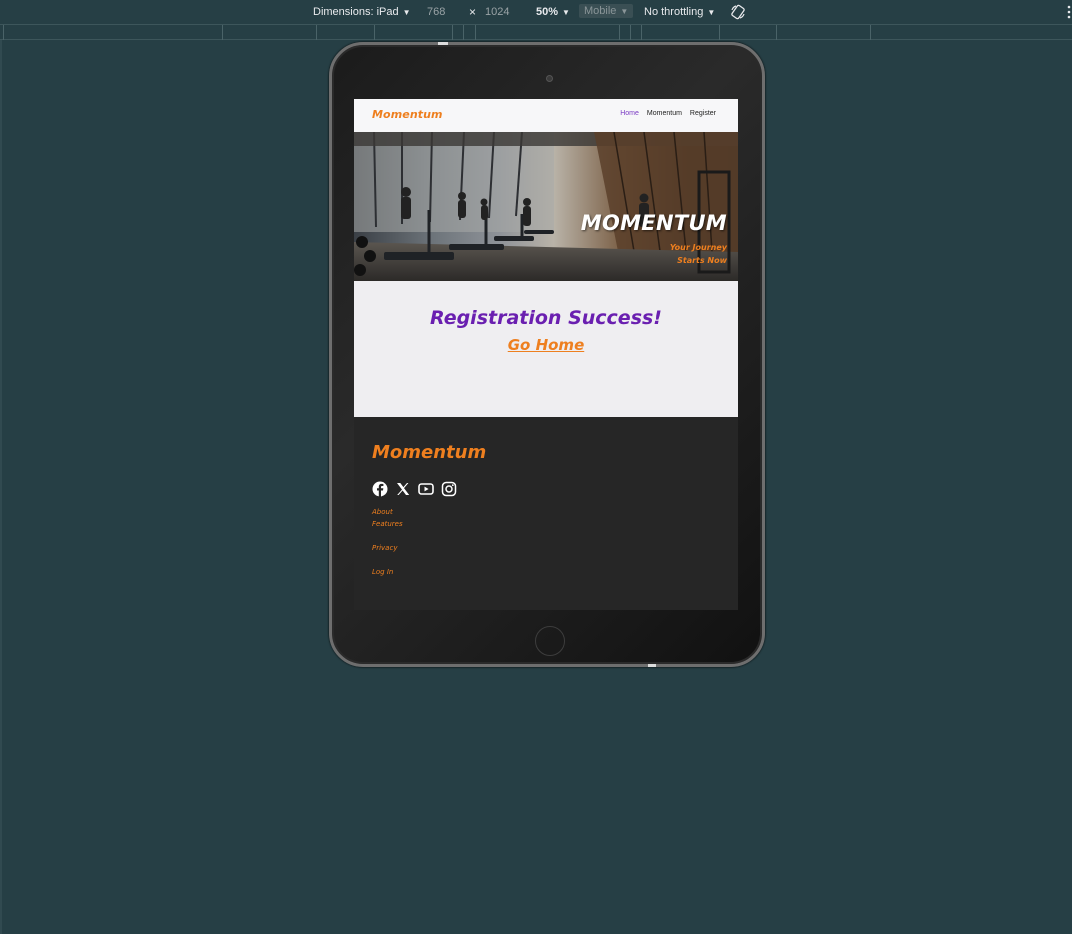  I want to click on dimensions-dropdown: Dimensions: iPad ▼, so click(362, 12).